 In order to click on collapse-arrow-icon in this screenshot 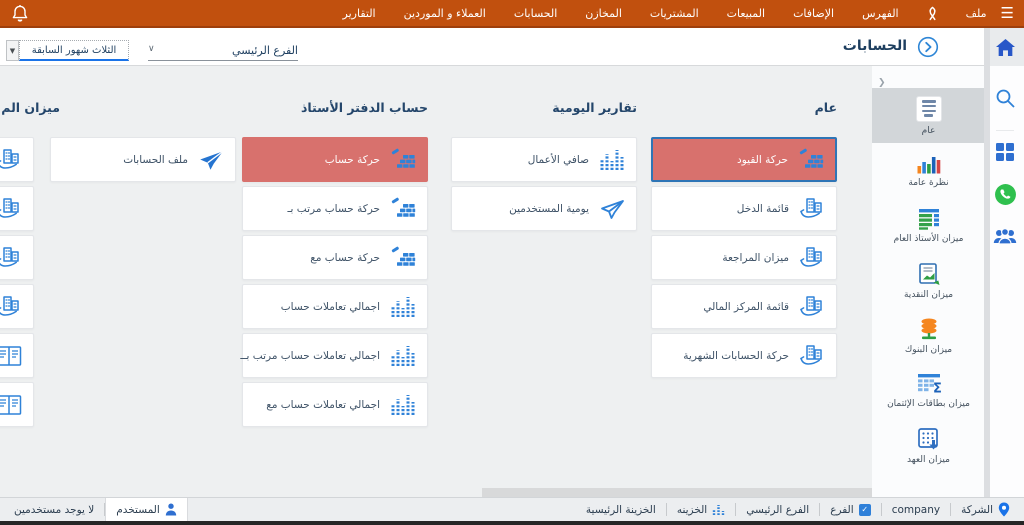, I will do `click(928, 49)`.